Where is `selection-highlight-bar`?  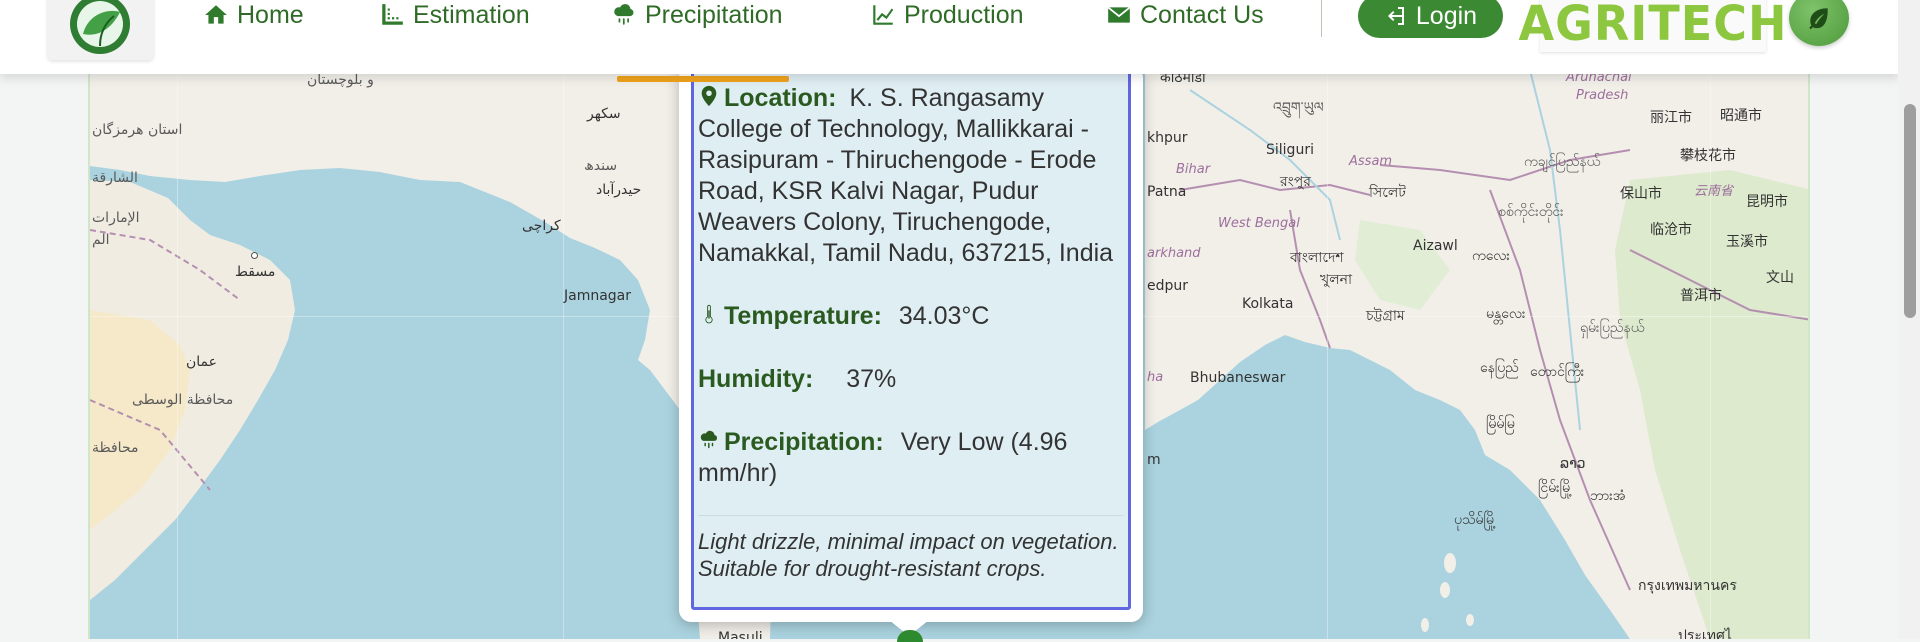
selection-highlight-bar is located at coordinates (703, 79).